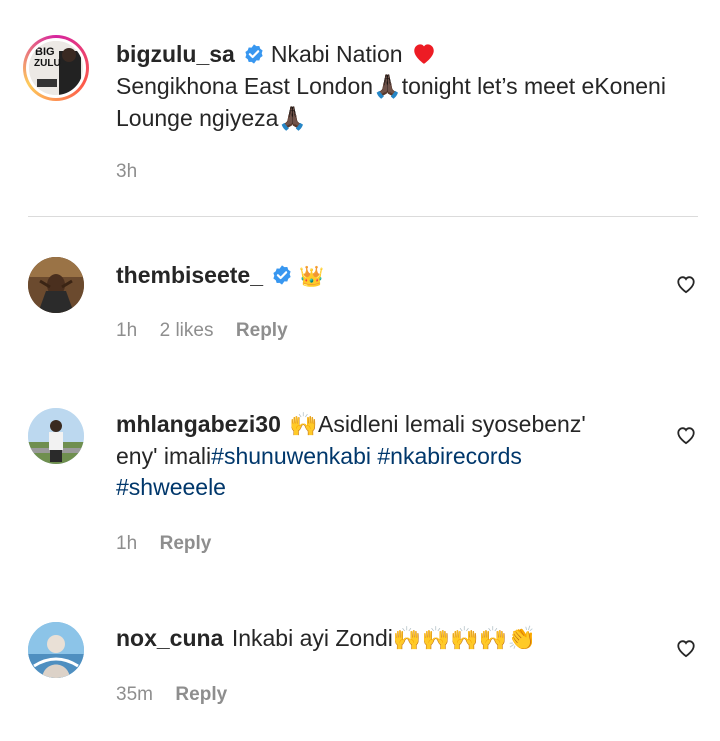 This screenshot has height=741, width=720. I want to click on hashtag-link: #shweeele, so click(171, 487).